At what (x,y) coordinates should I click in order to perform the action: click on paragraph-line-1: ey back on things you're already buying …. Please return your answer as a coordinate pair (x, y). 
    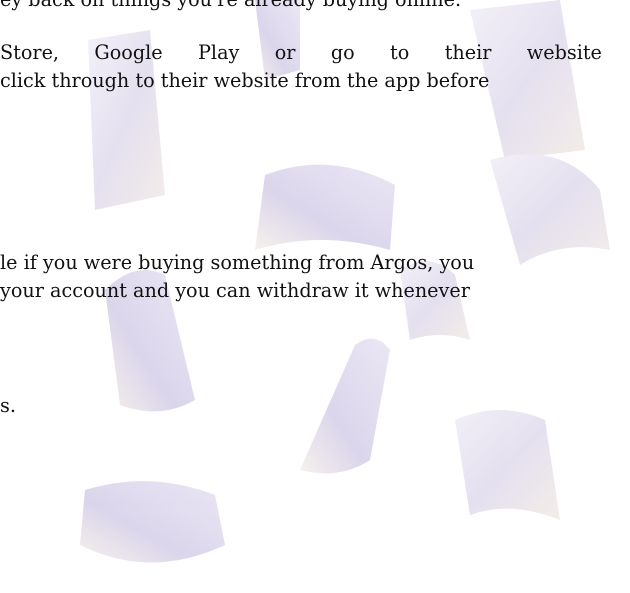
    Looking at the image, I should click on (230, 7).